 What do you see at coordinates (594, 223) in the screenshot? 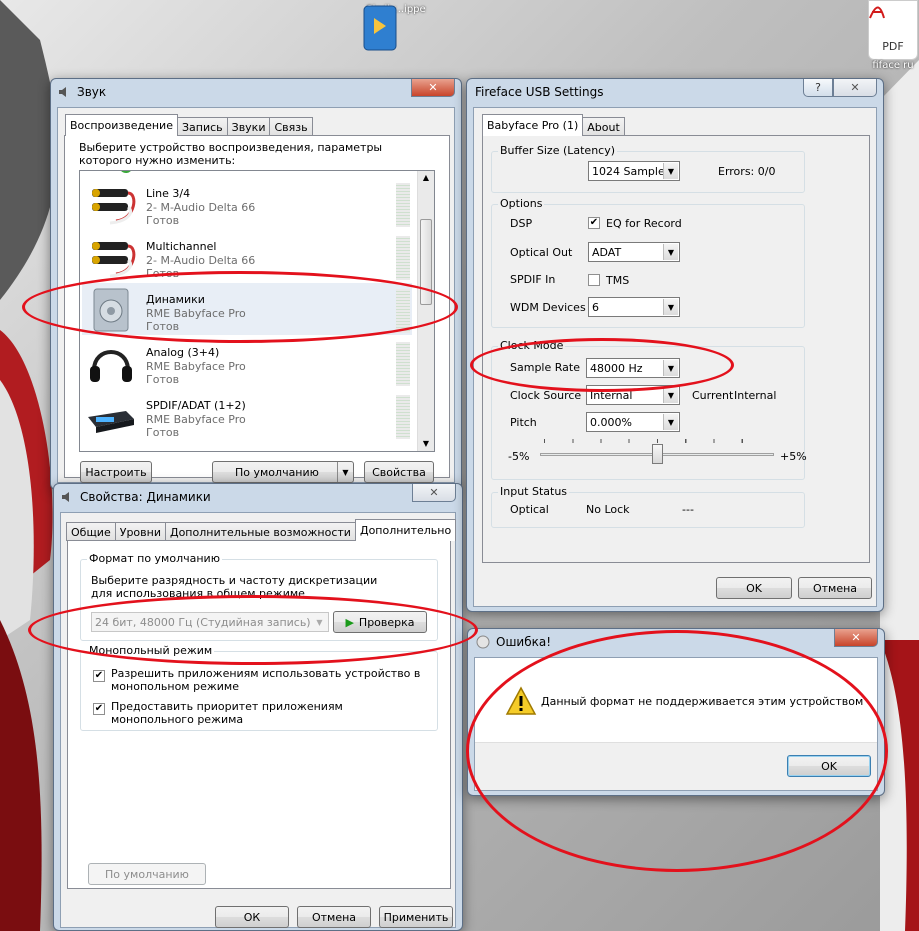
I see `eq-record-checkbox: ✔` at bounding box center [594, 223].